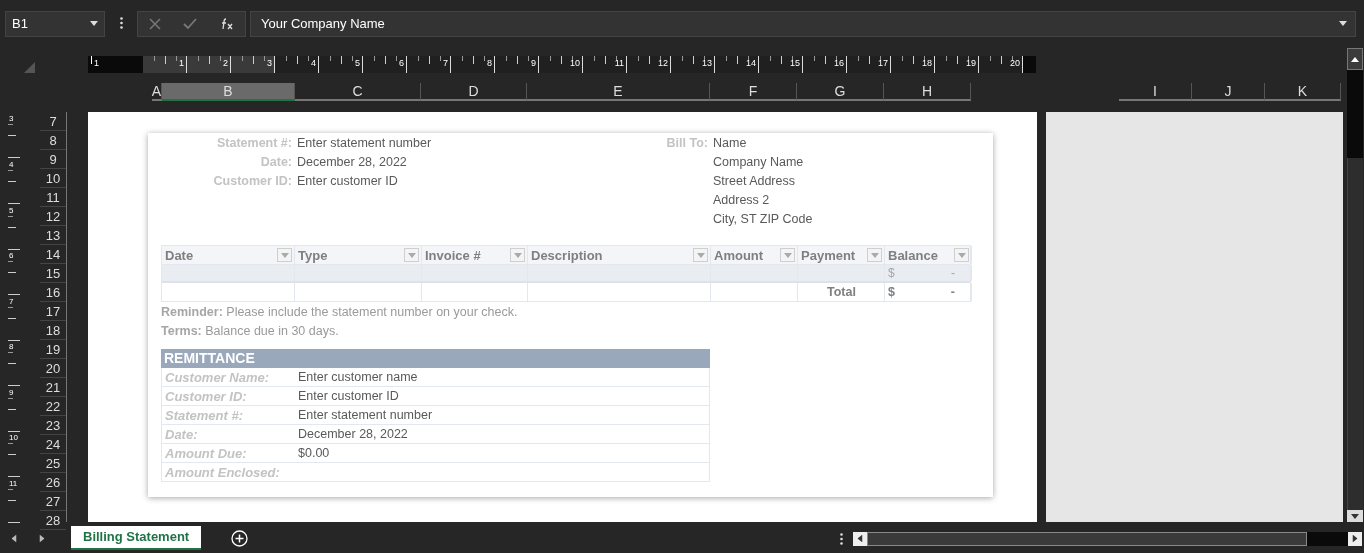 The height and width of the screenshot is (553, 1364). What do you see at coordinates (971, 63) in the screenshot?
I see `ruler-number: 19` at bounding box center [971, 63].